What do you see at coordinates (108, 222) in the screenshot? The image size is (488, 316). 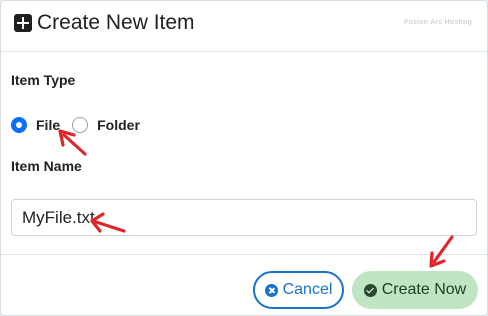 I see `annotation-arrow-input` at bounding box center [108, 222].